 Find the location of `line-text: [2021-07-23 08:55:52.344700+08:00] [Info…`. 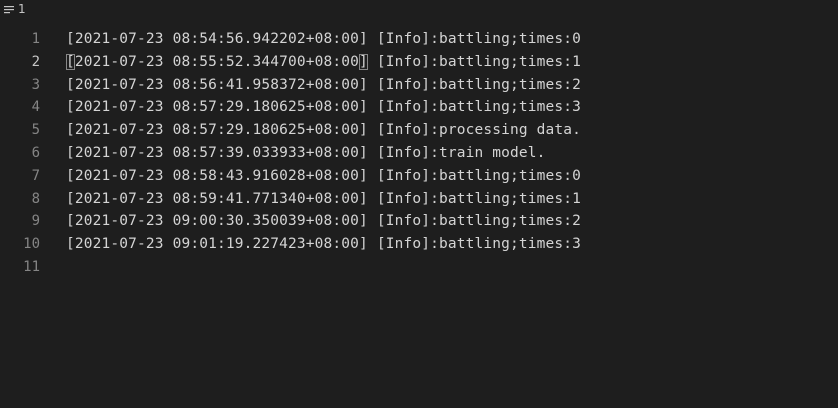

line-text: [2021-07-23 08:55:52.344700+08:00] [Info… is located at coordinates (323, 62).